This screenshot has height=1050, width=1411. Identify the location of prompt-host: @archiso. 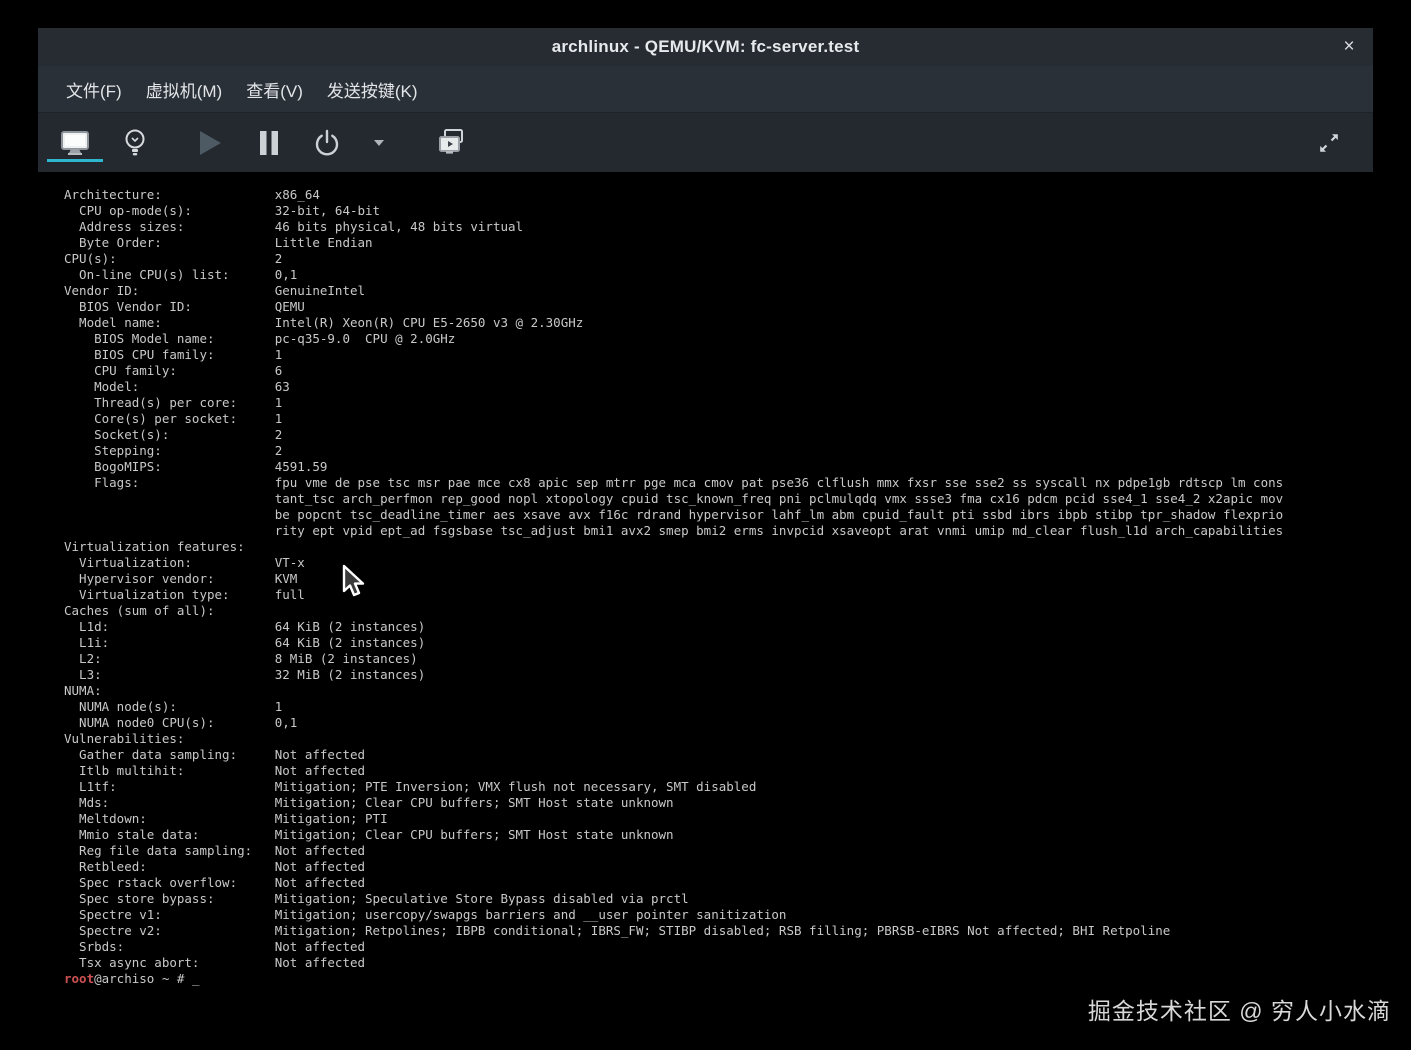
(124, 978).